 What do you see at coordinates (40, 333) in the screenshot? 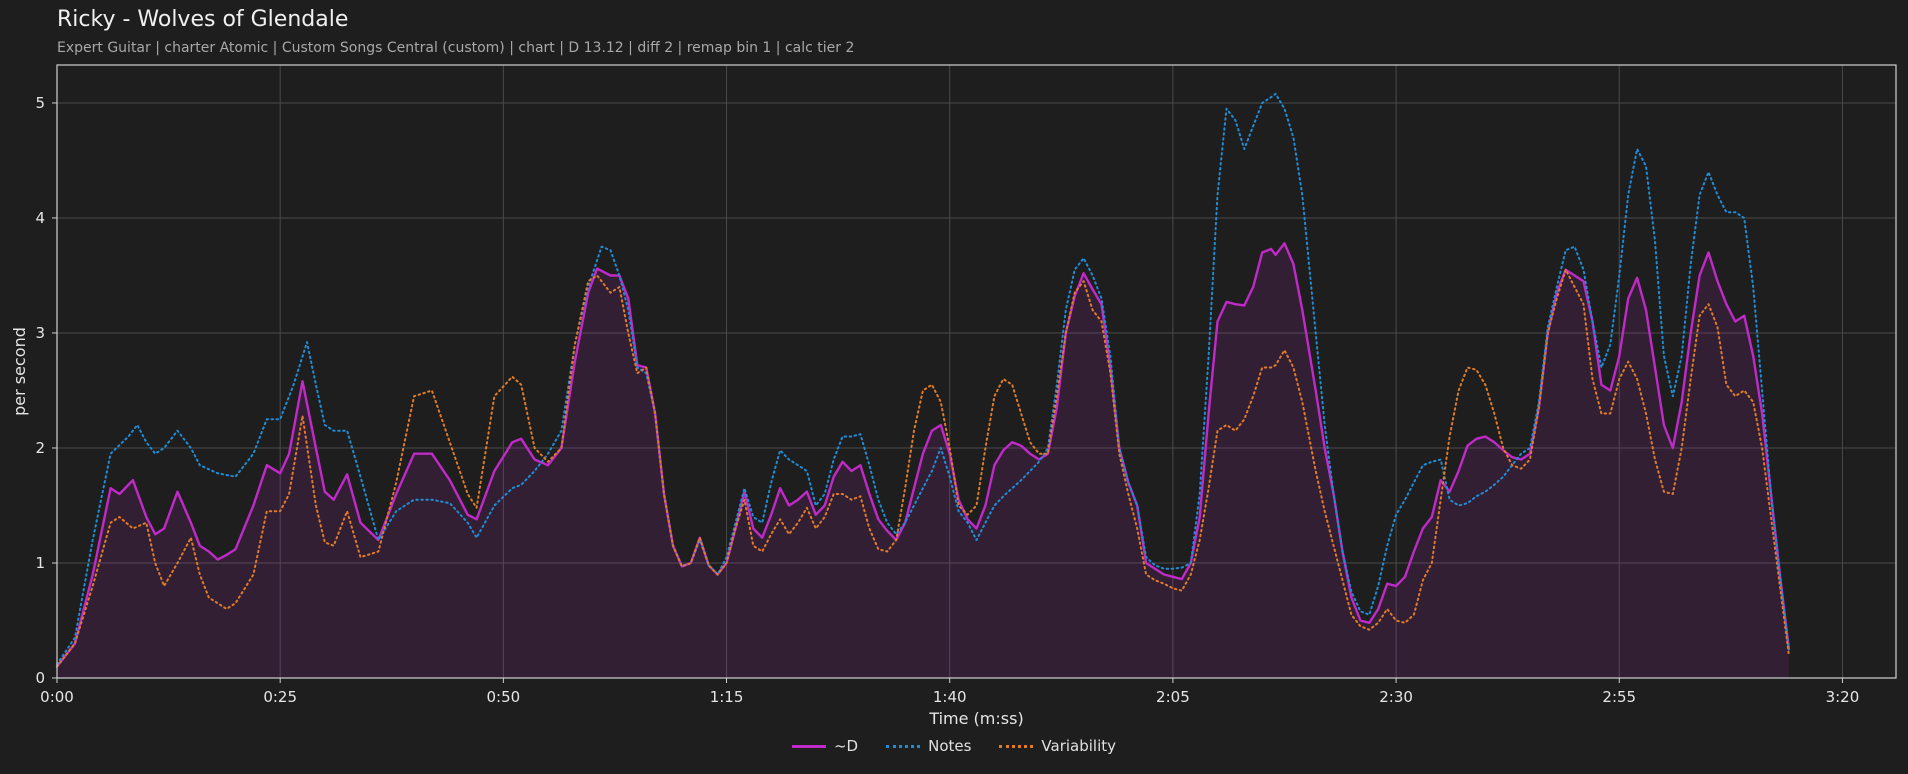
I see `y-tick-label: 3` at bounding box center [40, 333].